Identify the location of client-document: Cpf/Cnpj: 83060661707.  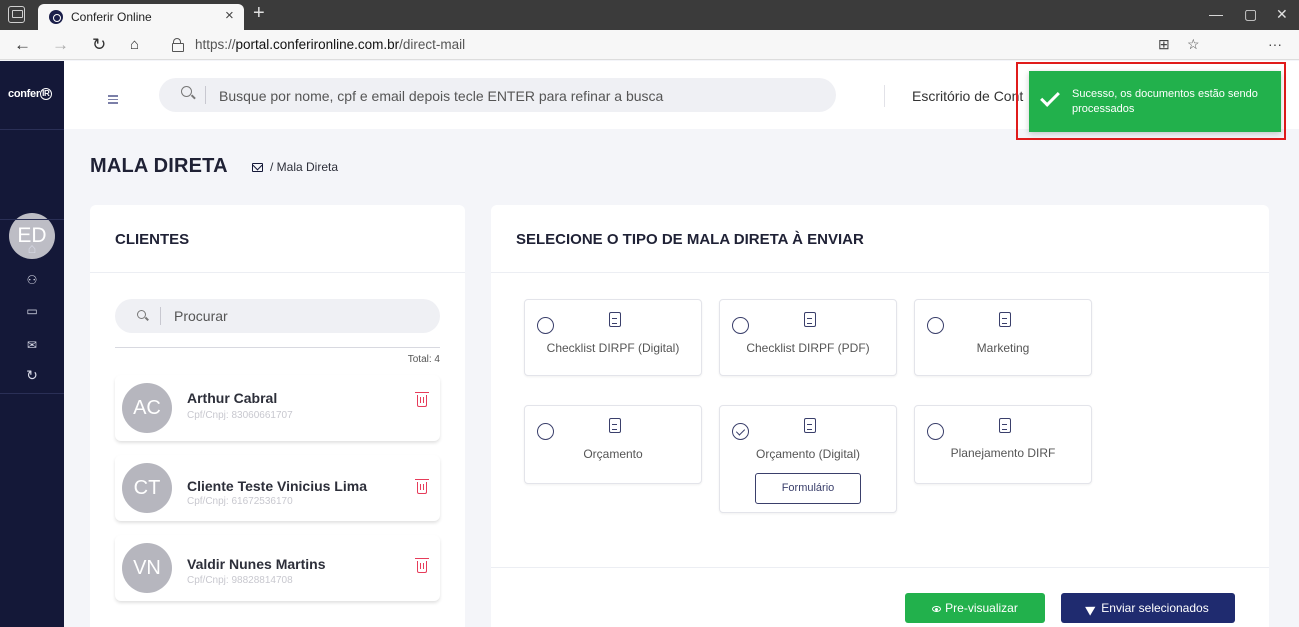
(240, 415).